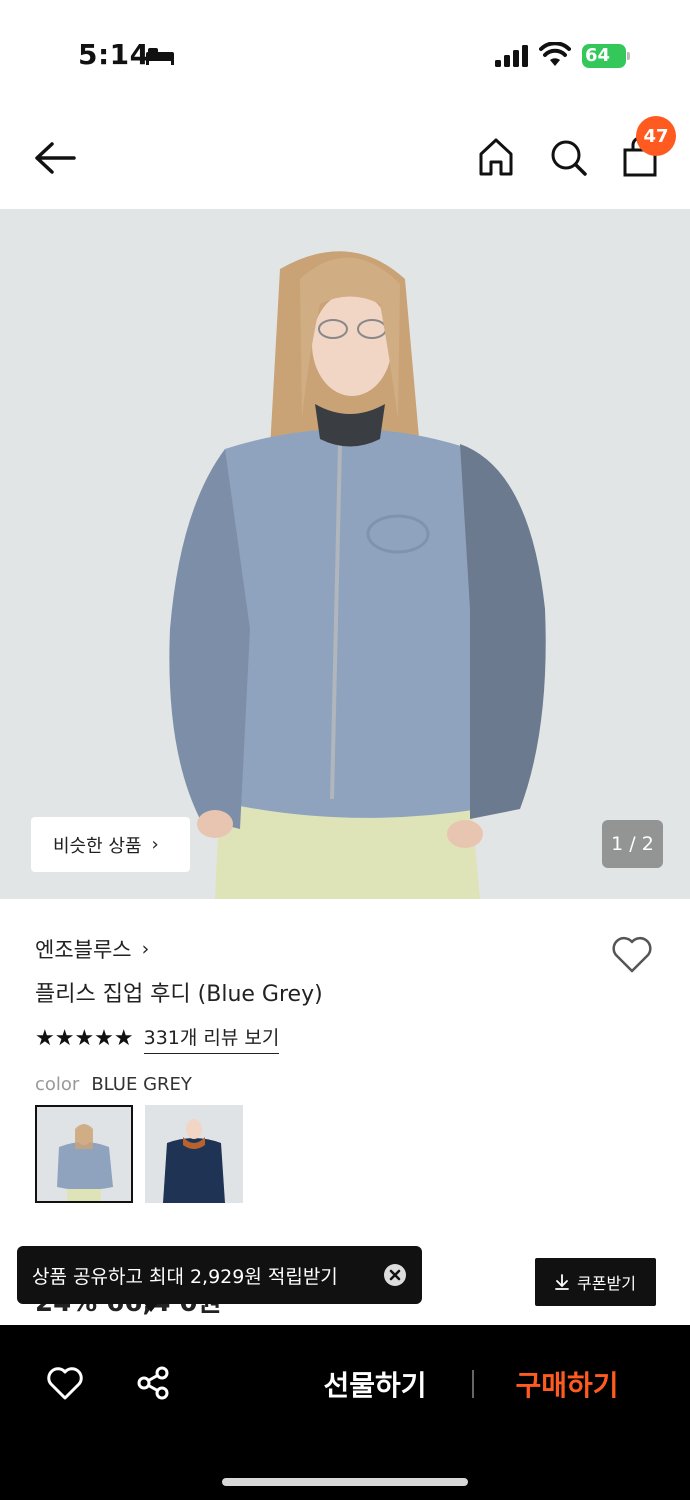 The height and width of the screenshot is (1500, 690). What do you see at coordinates (179, 994) in the screenshot?
I see `product-title: 플리스 집업 후디 (Blue Grey)` at bounding box center [179, 994].